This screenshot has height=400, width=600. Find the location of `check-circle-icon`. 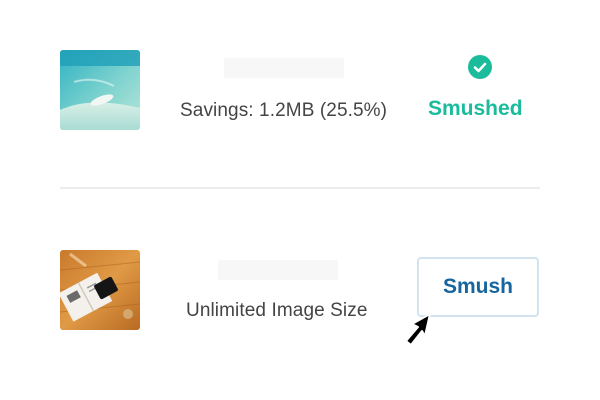

check-circle-icon is located at coordinates (480, 67).